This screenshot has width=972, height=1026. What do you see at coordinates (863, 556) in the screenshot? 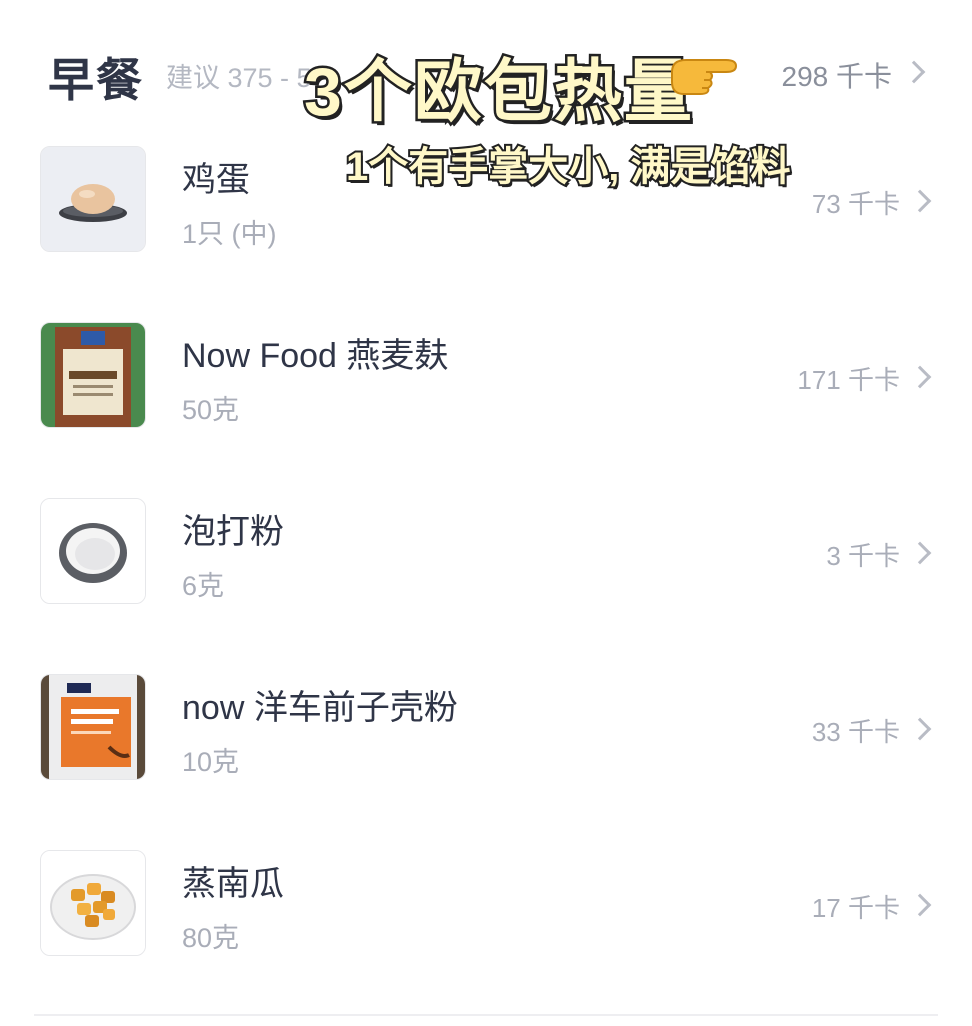
I see `food-kcal: 3 千卡` at bounding box center [863, 556].